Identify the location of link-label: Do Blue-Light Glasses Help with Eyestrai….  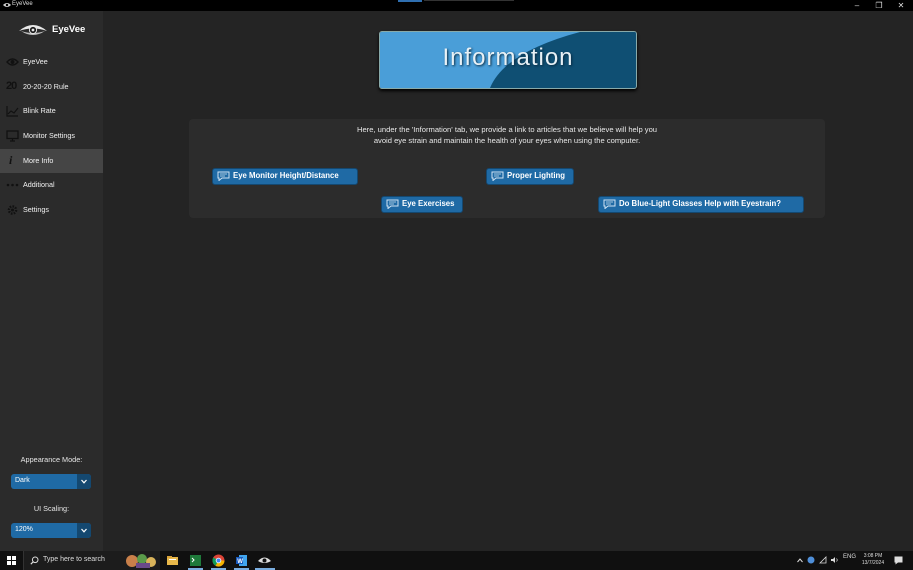
(700, 203).